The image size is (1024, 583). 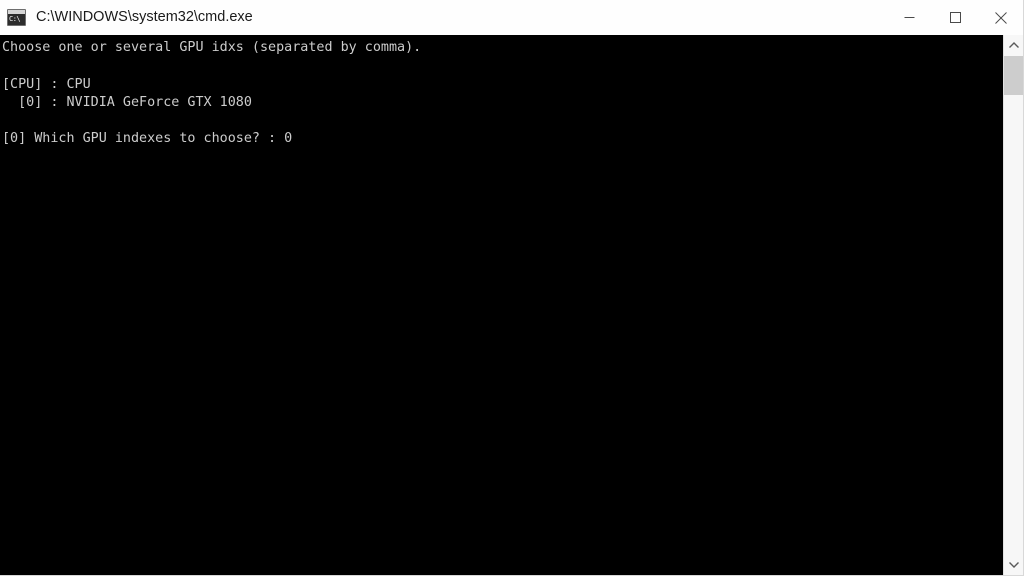 I want to click on minimize-icon, so click(x=909, y=17).